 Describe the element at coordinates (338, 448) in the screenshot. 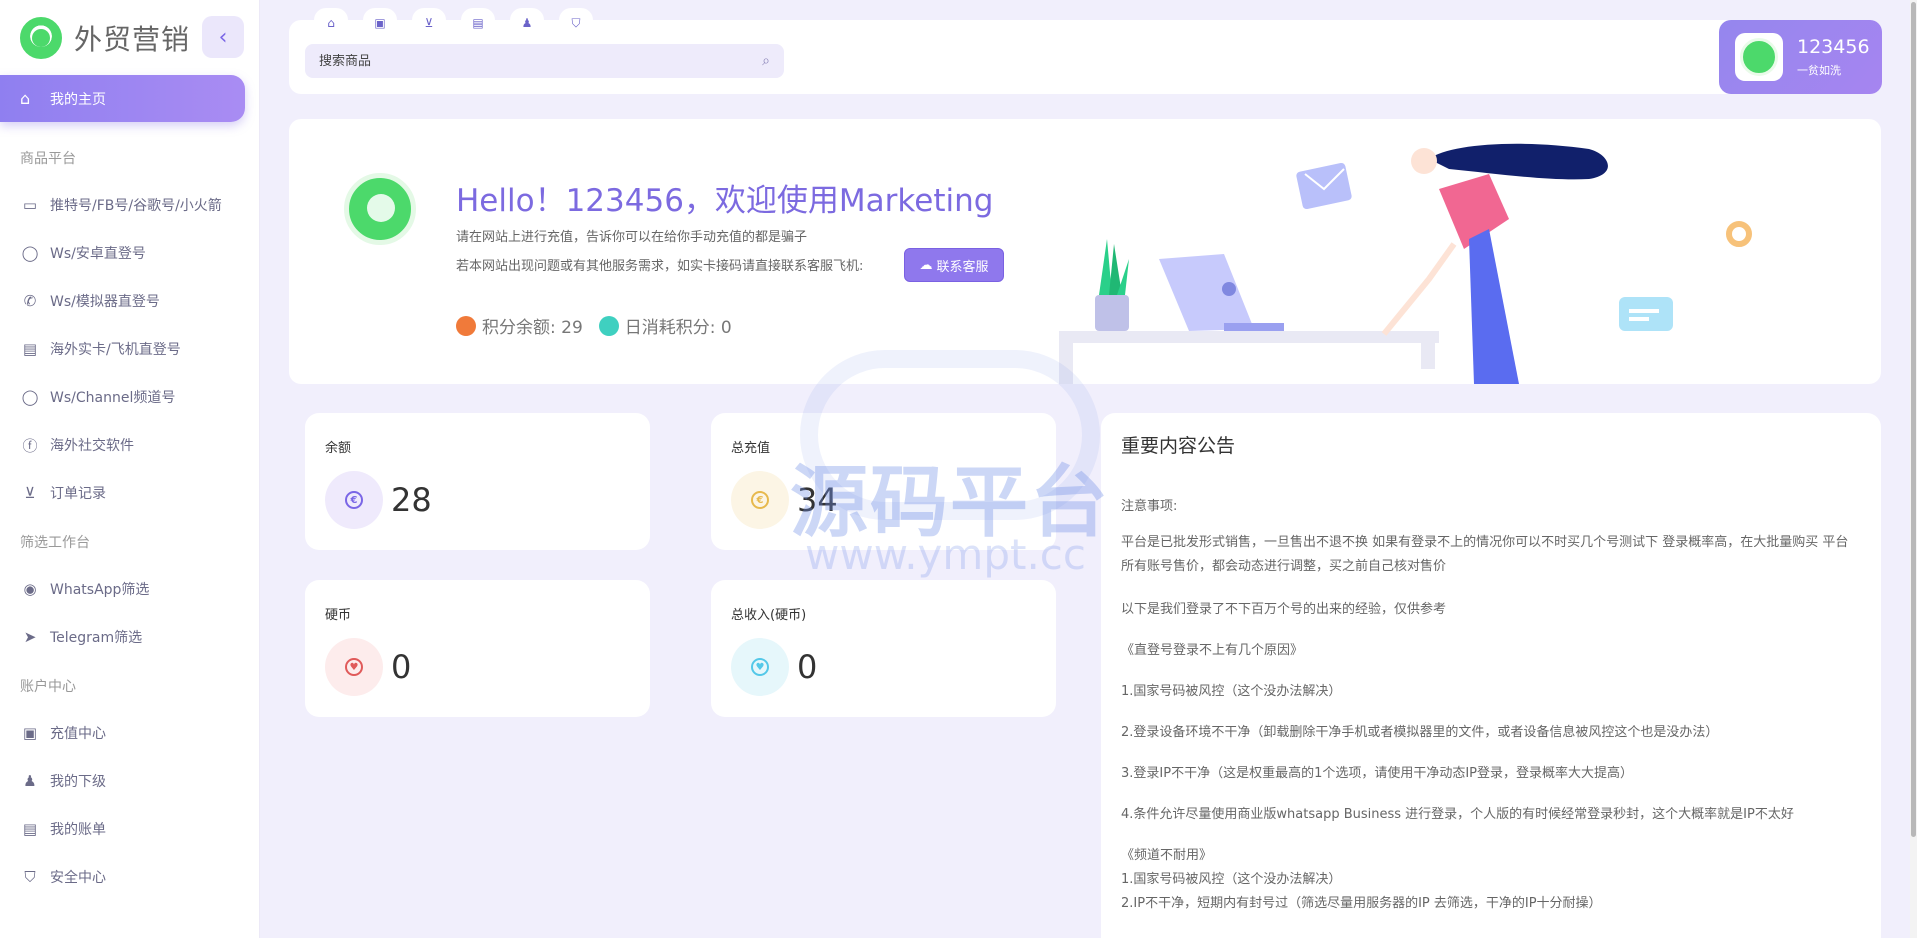

I see `card-label: 余额` at that location.